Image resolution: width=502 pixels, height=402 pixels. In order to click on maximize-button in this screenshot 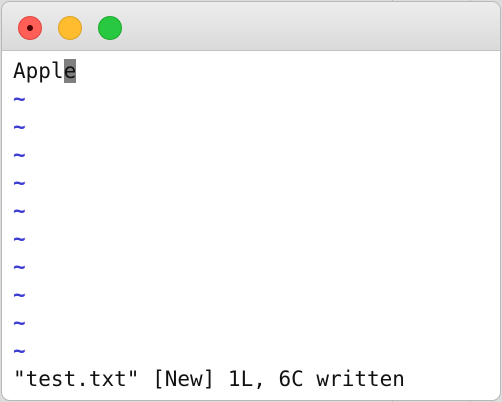, I will do `click(110, 28)`.